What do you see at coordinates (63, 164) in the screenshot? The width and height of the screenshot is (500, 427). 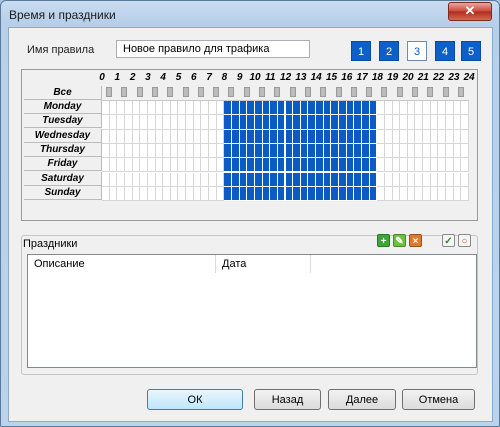 I see `day-label-friday: Friday` at bounding box center [63, 164].